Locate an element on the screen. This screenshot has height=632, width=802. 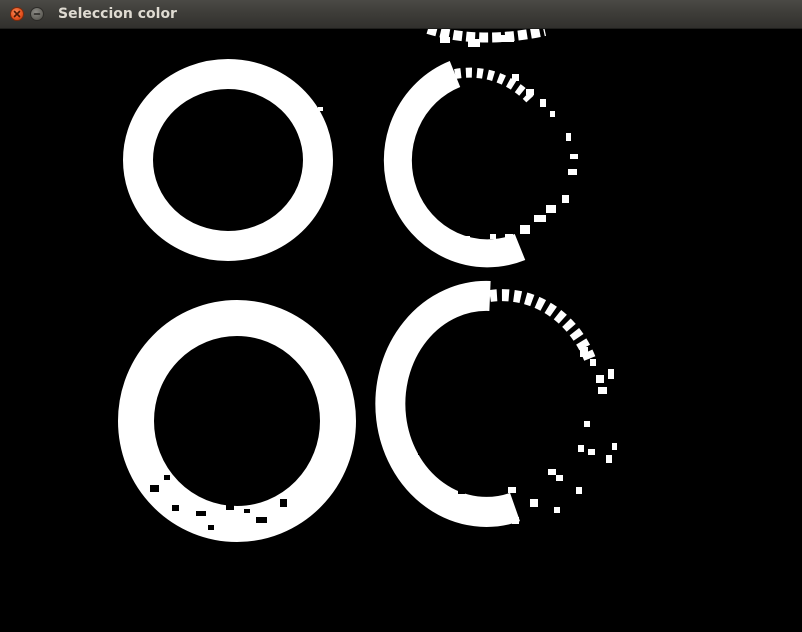
minimize-icon is located at coordinates (37, 14).